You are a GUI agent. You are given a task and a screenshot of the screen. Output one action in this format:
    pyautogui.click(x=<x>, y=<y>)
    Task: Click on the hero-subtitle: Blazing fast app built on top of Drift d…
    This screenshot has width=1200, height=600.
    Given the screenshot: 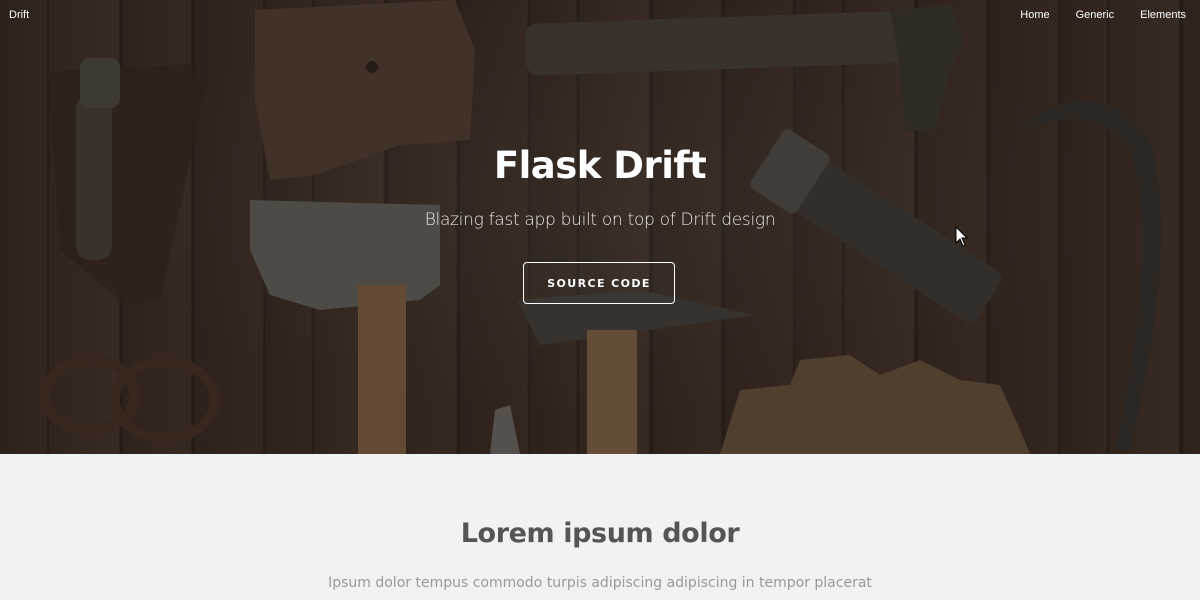 What is the action you would take?
    pyautogui.click(x=600, y=220)
    